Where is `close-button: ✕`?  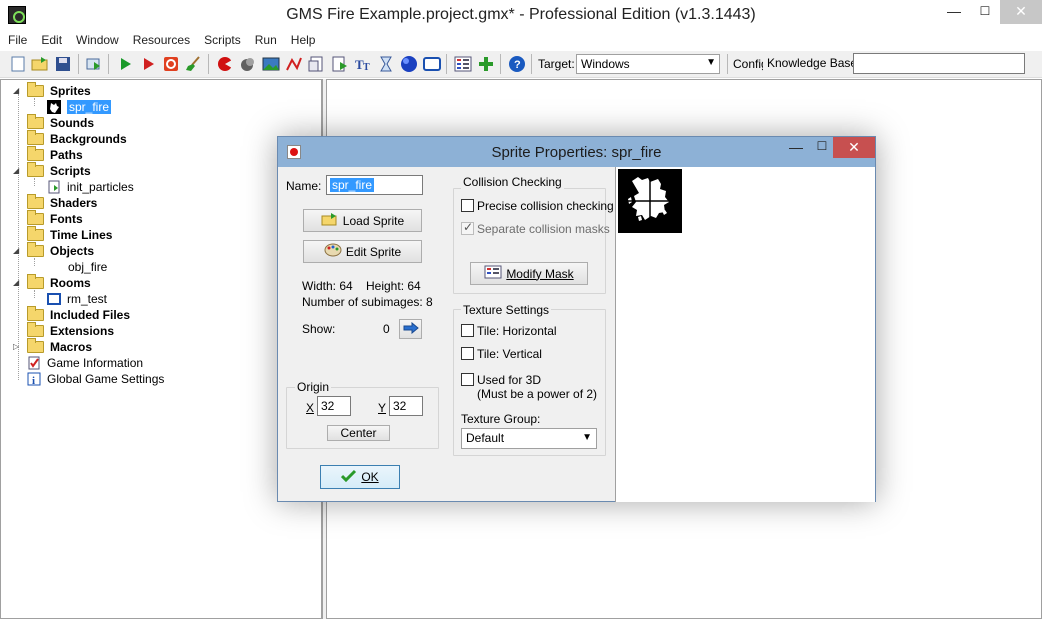 close-button: ✕ is located at coordinates (1021, 12).